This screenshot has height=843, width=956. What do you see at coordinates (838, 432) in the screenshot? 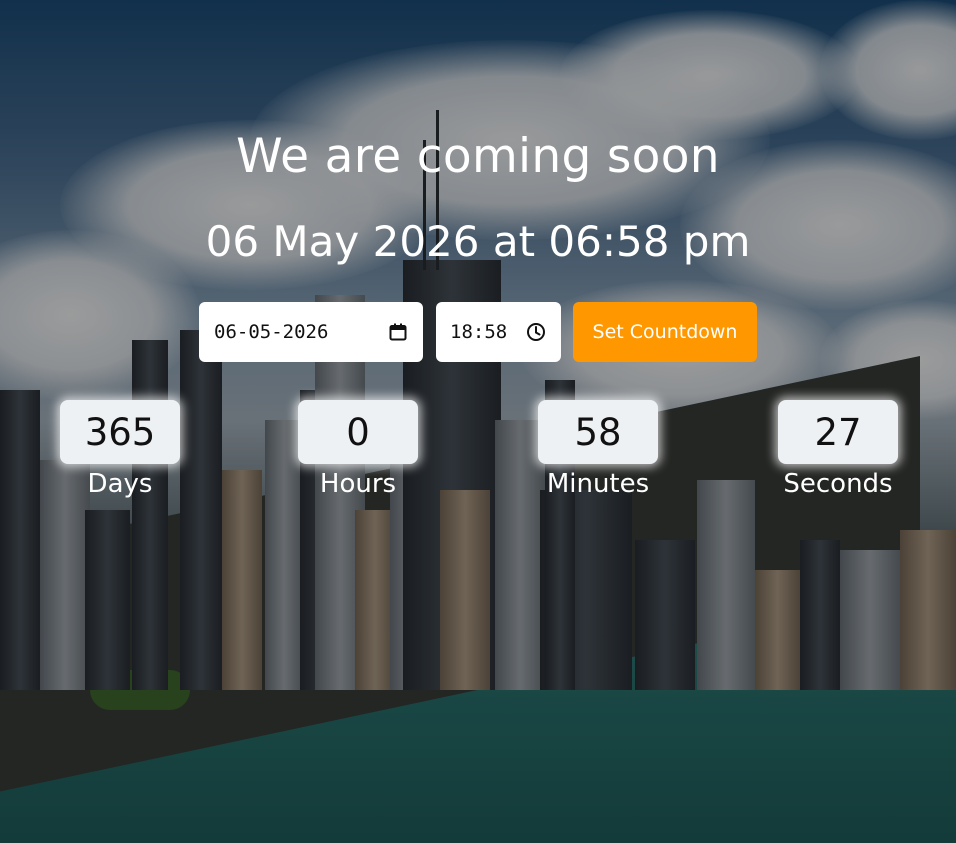
I see `seconds-value: 27` at bounding box center [838, 432].